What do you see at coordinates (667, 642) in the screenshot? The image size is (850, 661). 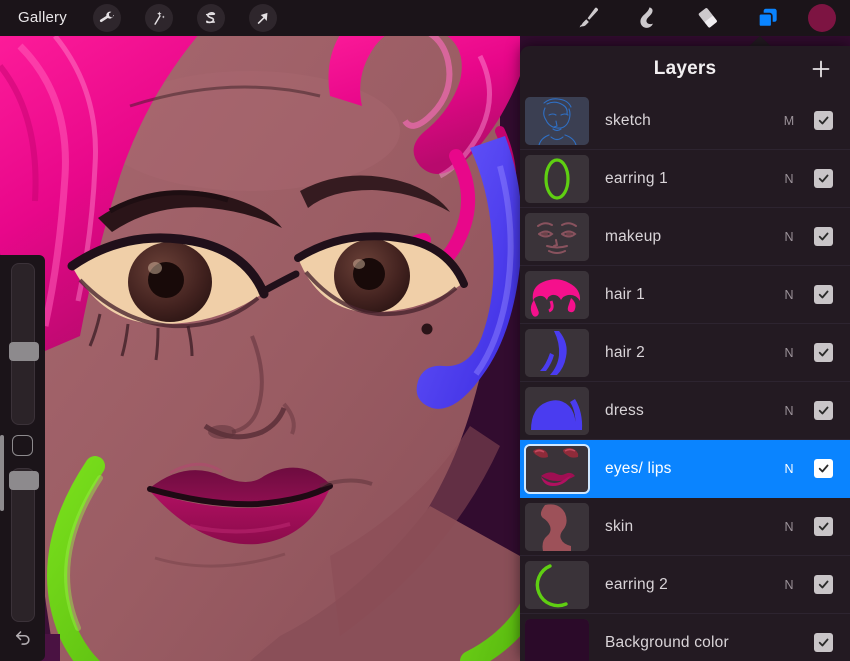 I see `layer-name: Background color` at bounding box center [667, 642].